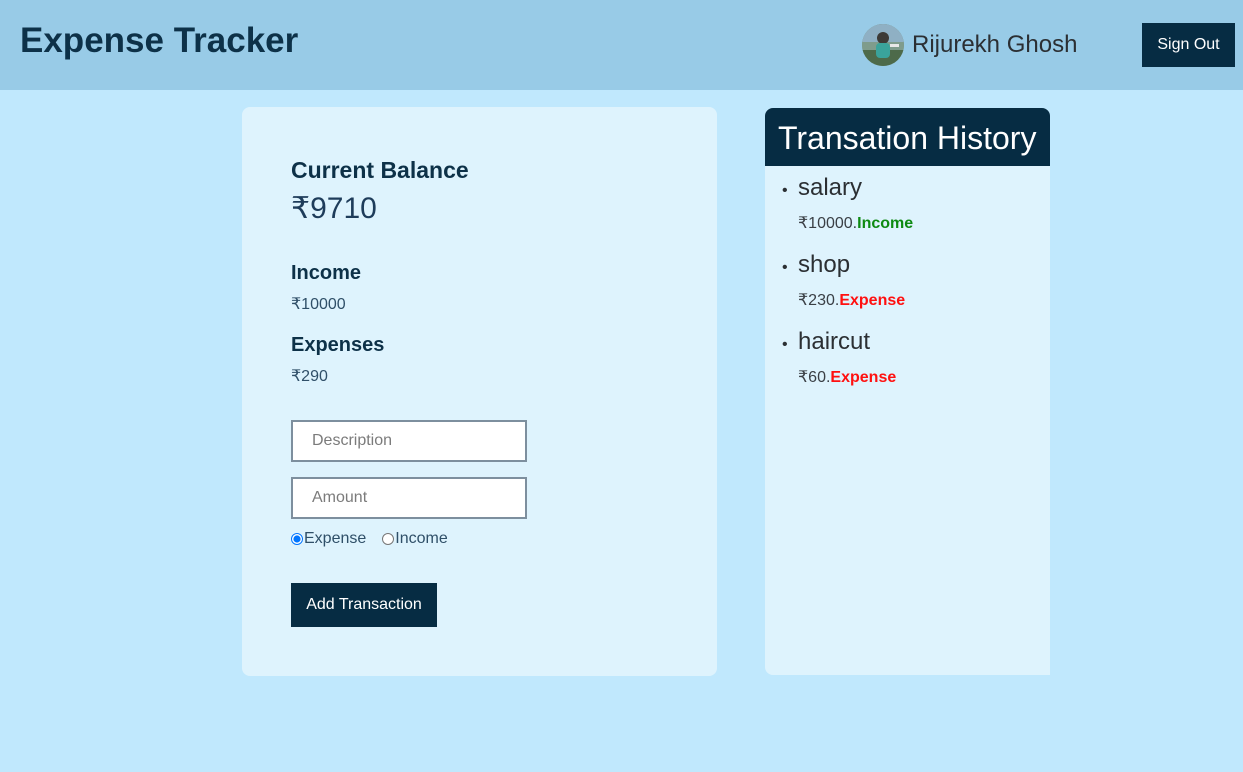 This screenshot has height=772, width=1243. I want to click on income-label: Income, so click(326, 273).